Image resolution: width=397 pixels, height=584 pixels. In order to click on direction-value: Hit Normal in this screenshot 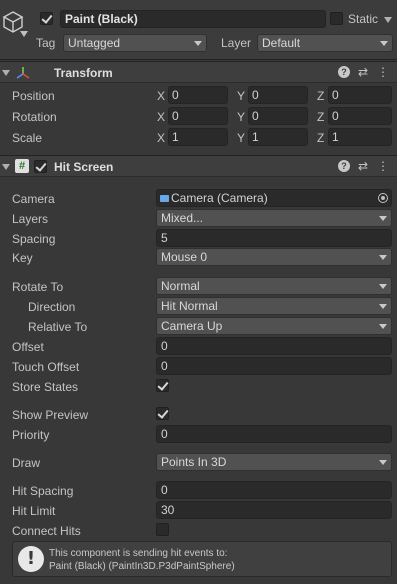, I will do `click(189, 306)`.